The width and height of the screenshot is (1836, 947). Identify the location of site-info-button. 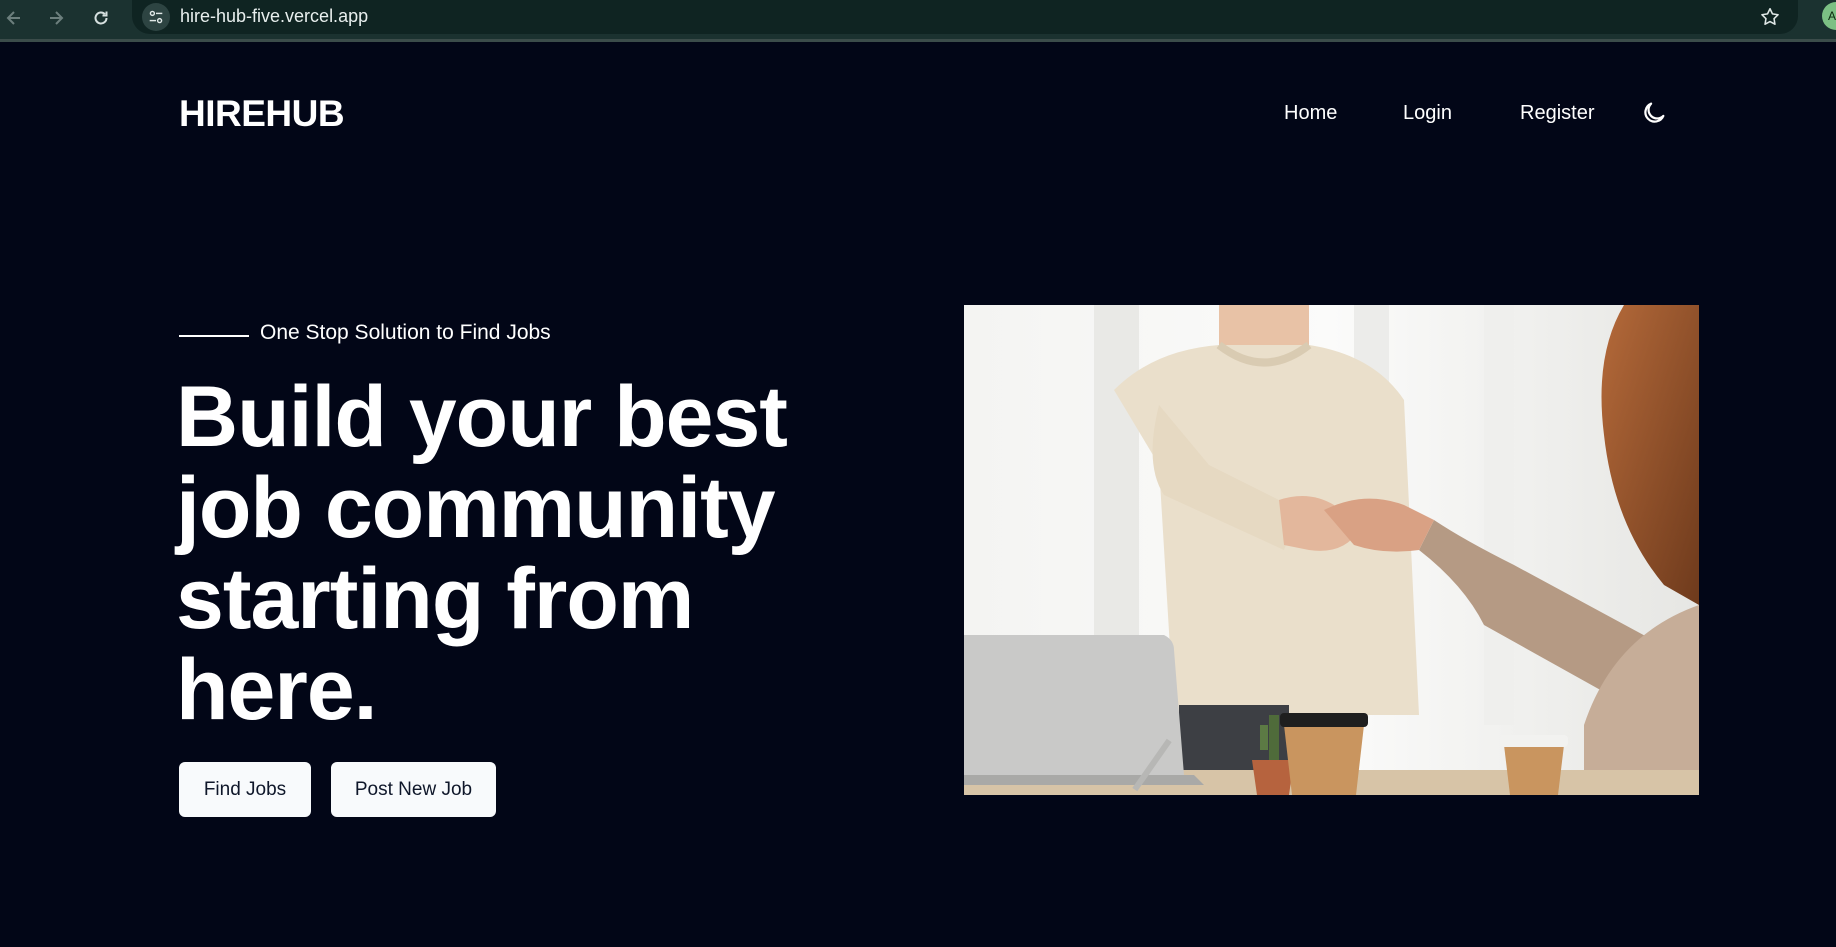
(156, 17).